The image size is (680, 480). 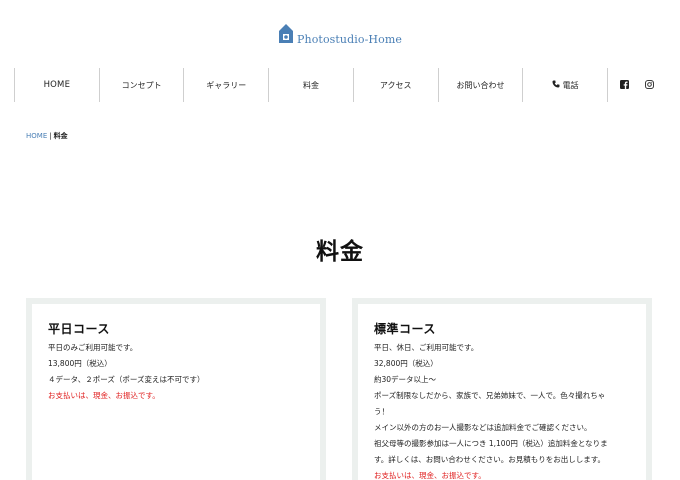 I want to click on nav-item-phone-label: 電話, so click(x=570, y=85).